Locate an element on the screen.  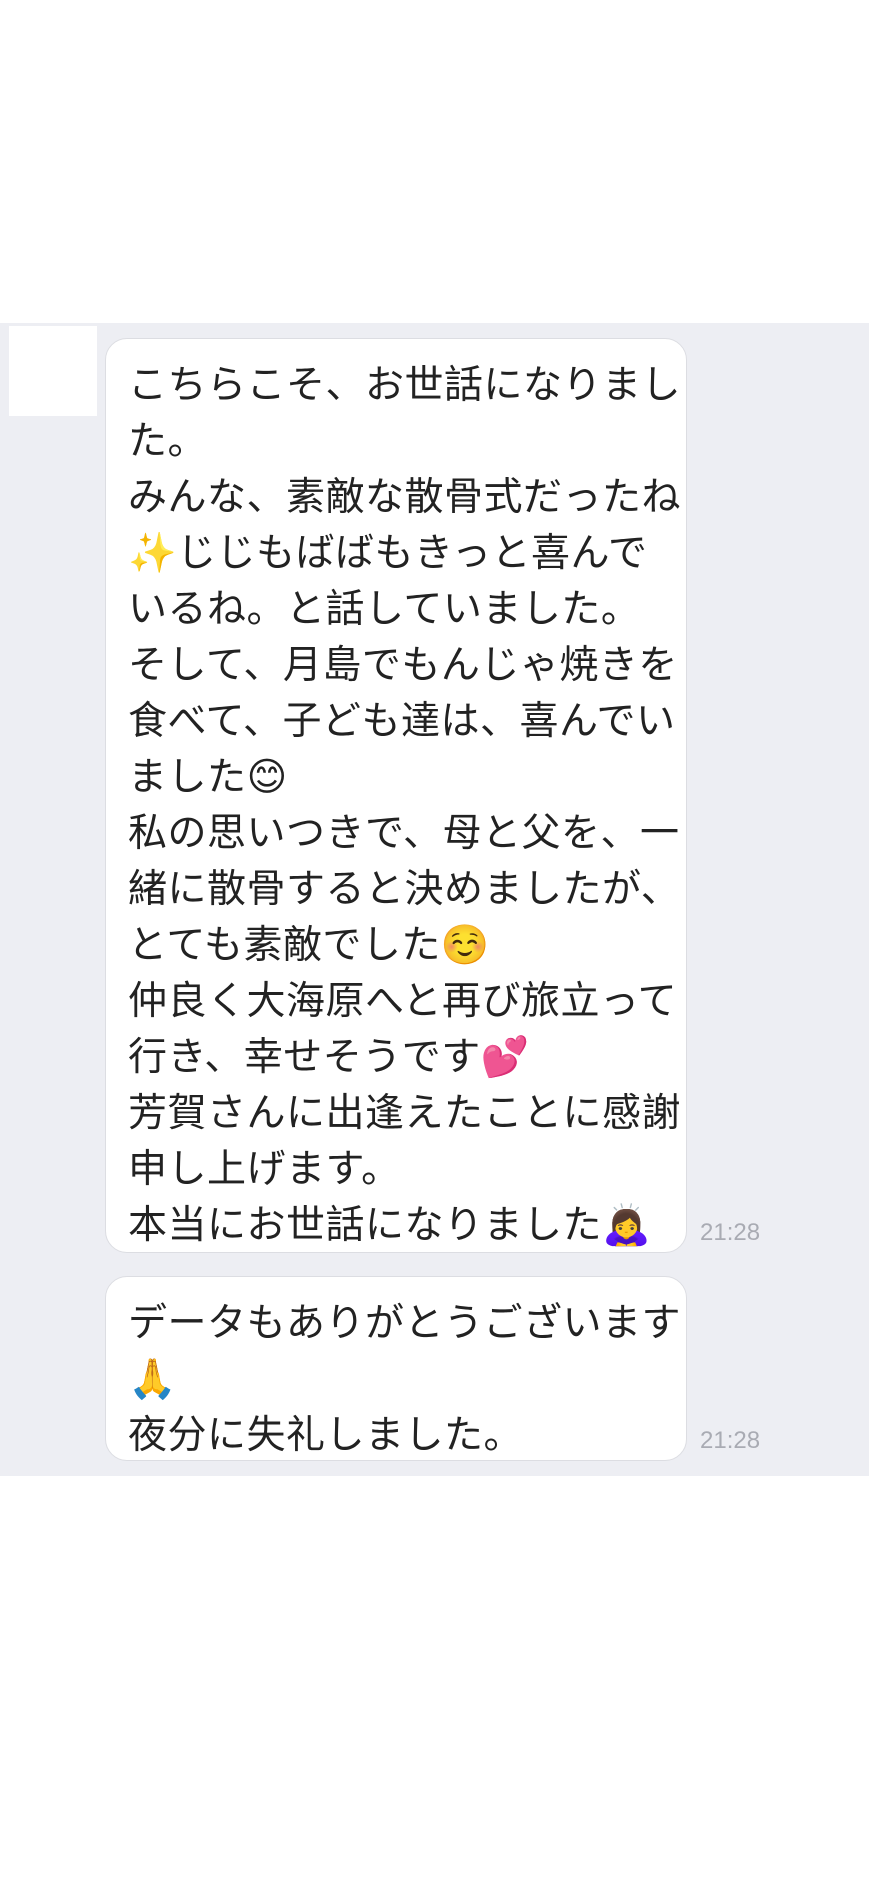
message-line: 🙏 is located at coordinates (153, 1379).